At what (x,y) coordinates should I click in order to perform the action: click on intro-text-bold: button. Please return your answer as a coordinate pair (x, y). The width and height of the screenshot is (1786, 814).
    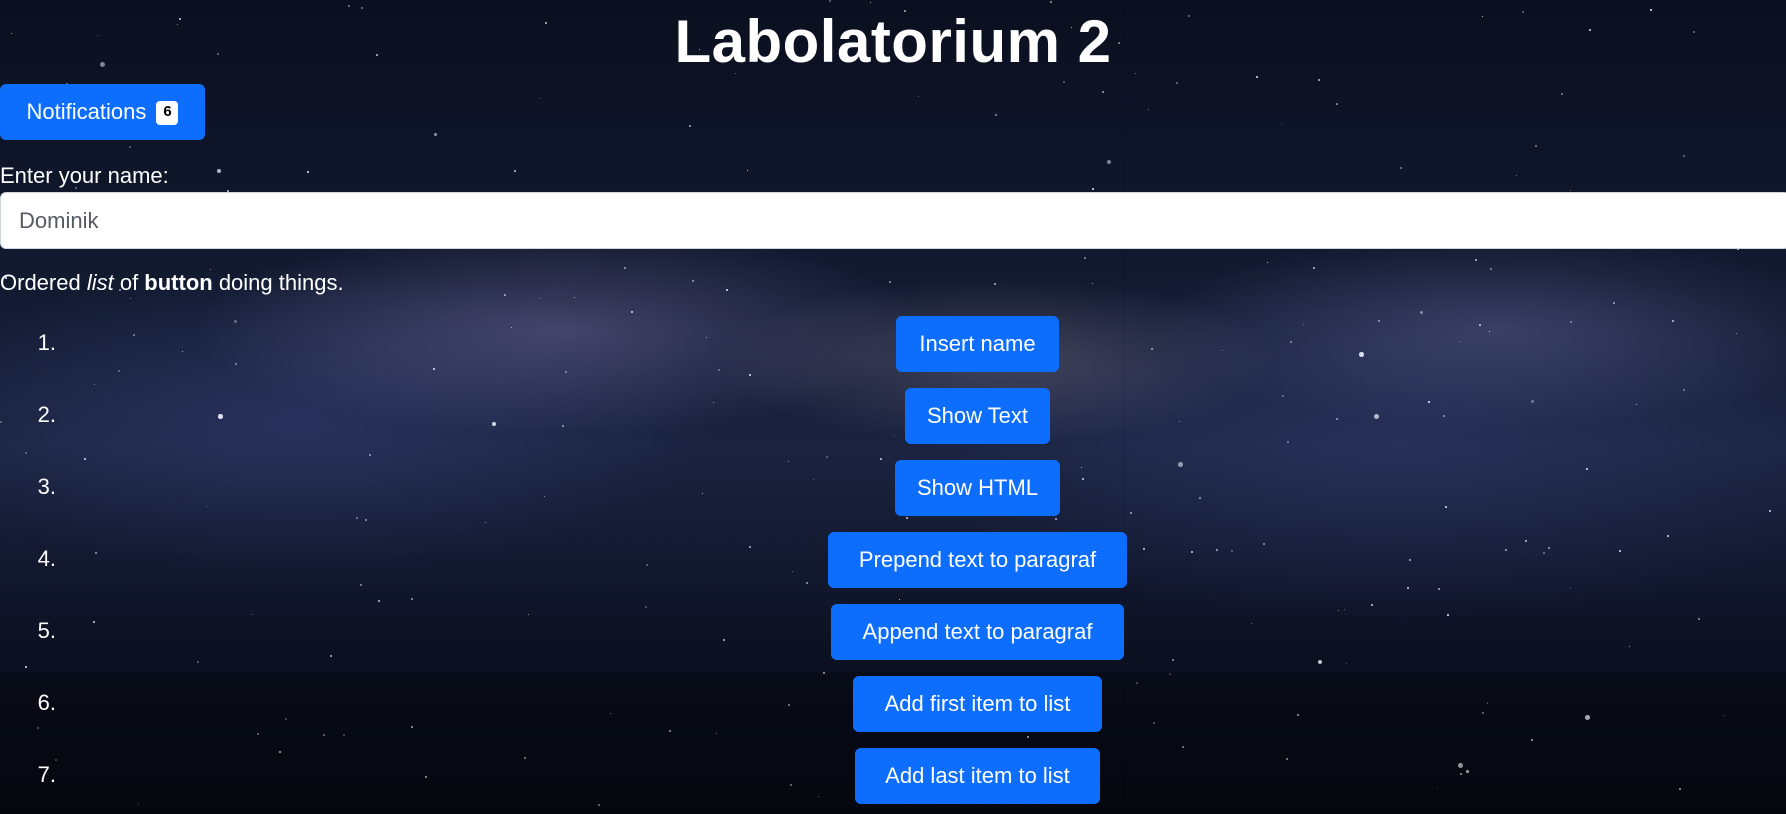
    Looking at the image, I should click on (178, 282).